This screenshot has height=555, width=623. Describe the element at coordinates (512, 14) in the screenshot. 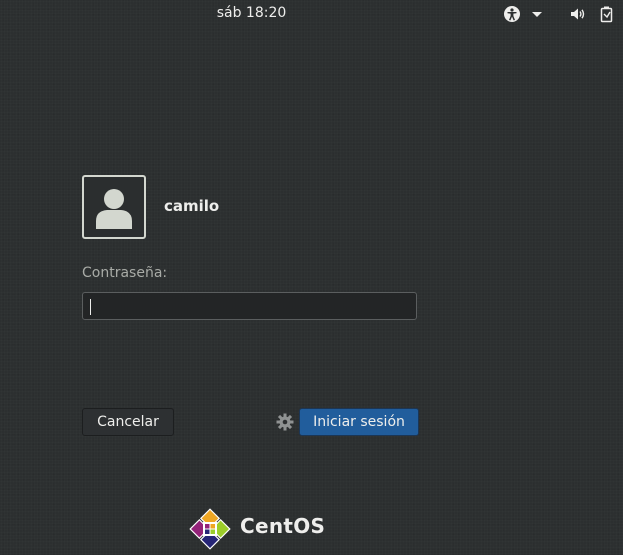

I see `accessibility-icon` at that location.